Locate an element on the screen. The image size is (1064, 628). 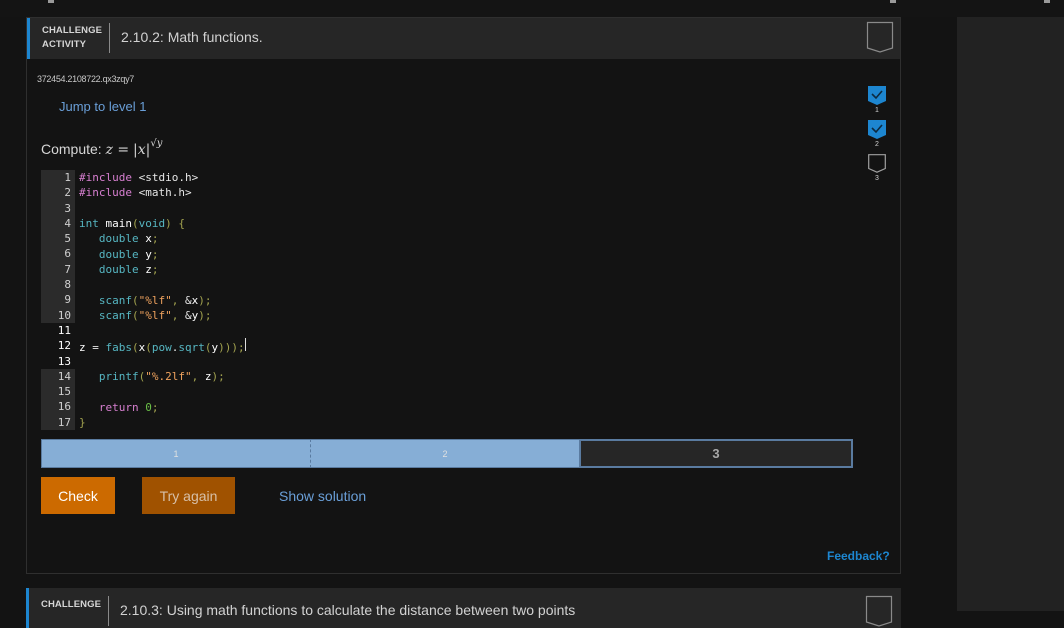
compute-base: |x| is located at coordinates (142, 150).